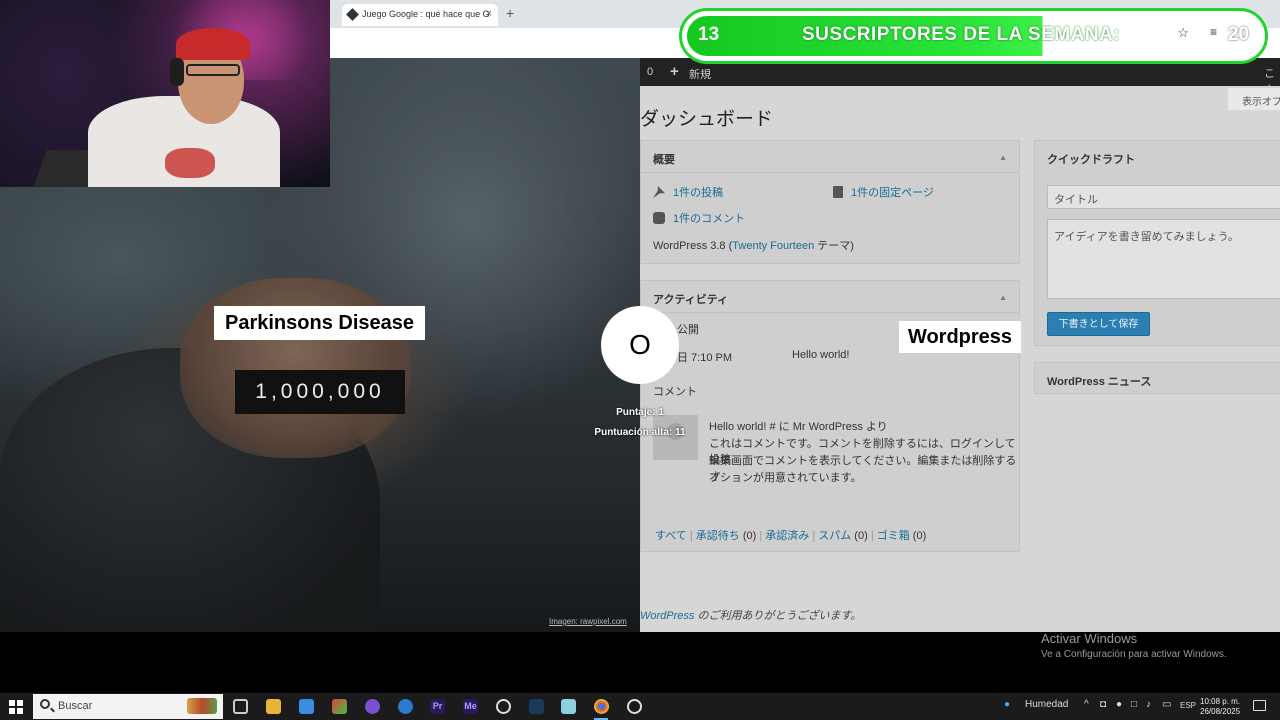 Image resolution: width=1280 pixels, height=720 pixels. Describe the element at coordinates (659, 192) in the screenshot. I see `pin-icon` at that location.